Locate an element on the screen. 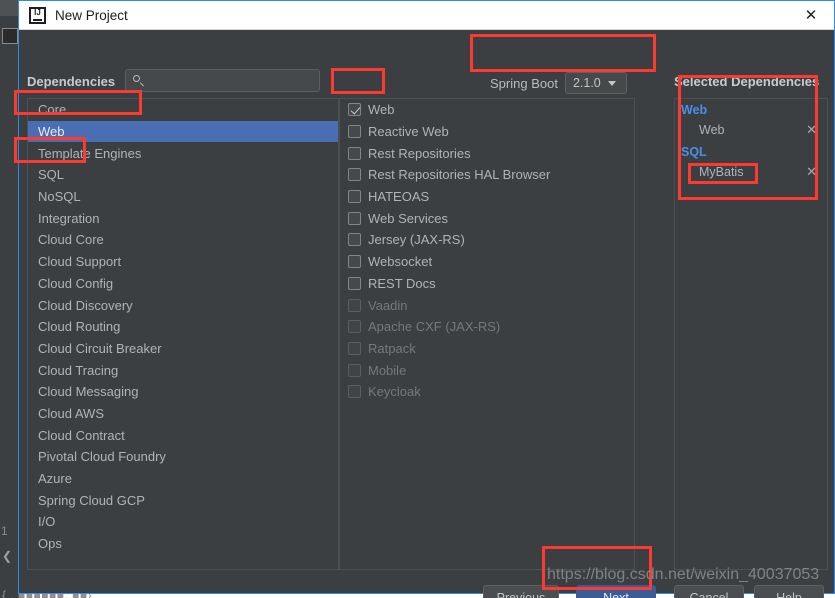  background-line-number: 1 is located at coordinates (4, 531).